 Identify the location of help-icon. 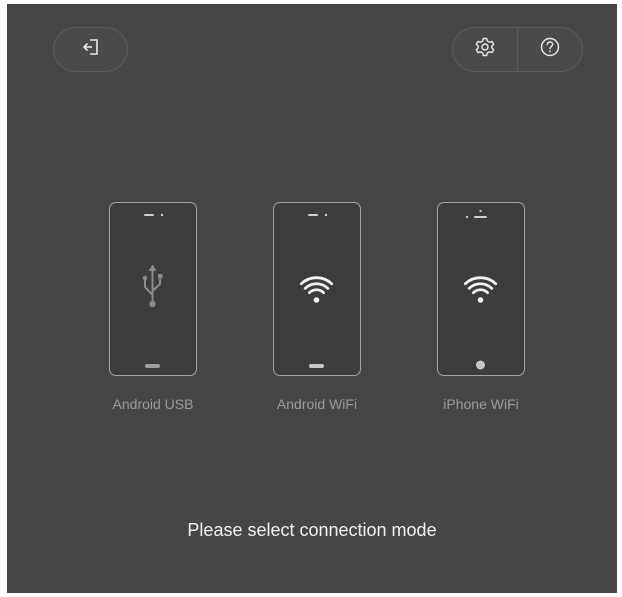
(550, 49).